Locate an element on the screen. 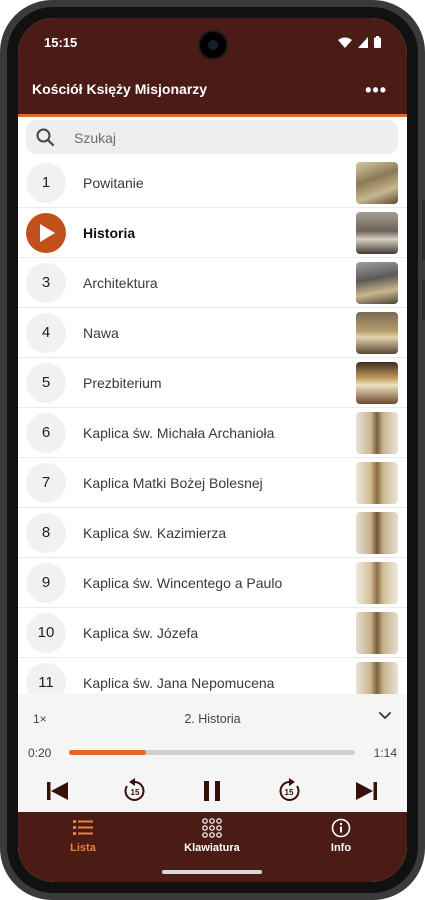  item-number: 9 is located at coordinates (46, 583).